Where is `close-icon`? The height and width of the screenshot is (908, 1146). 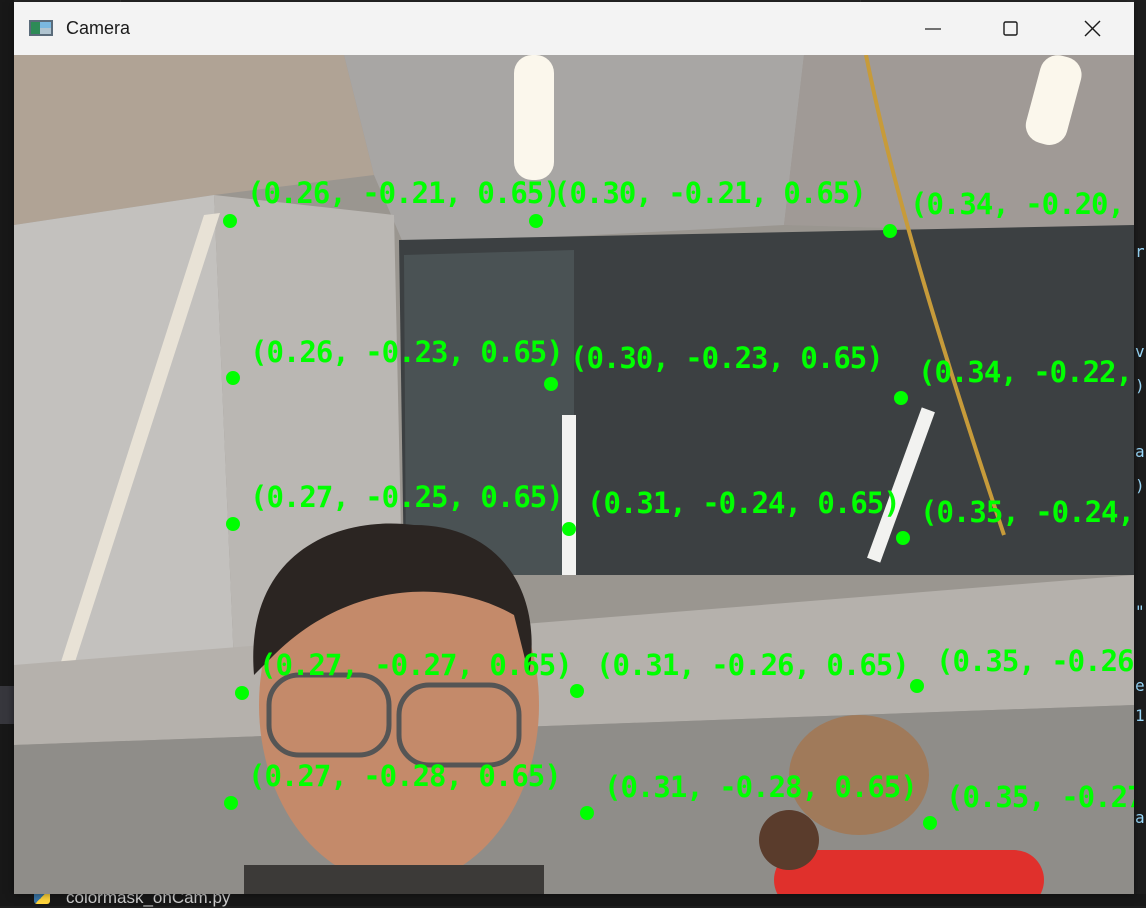 close-icon is located at coordinates (1092, 28).